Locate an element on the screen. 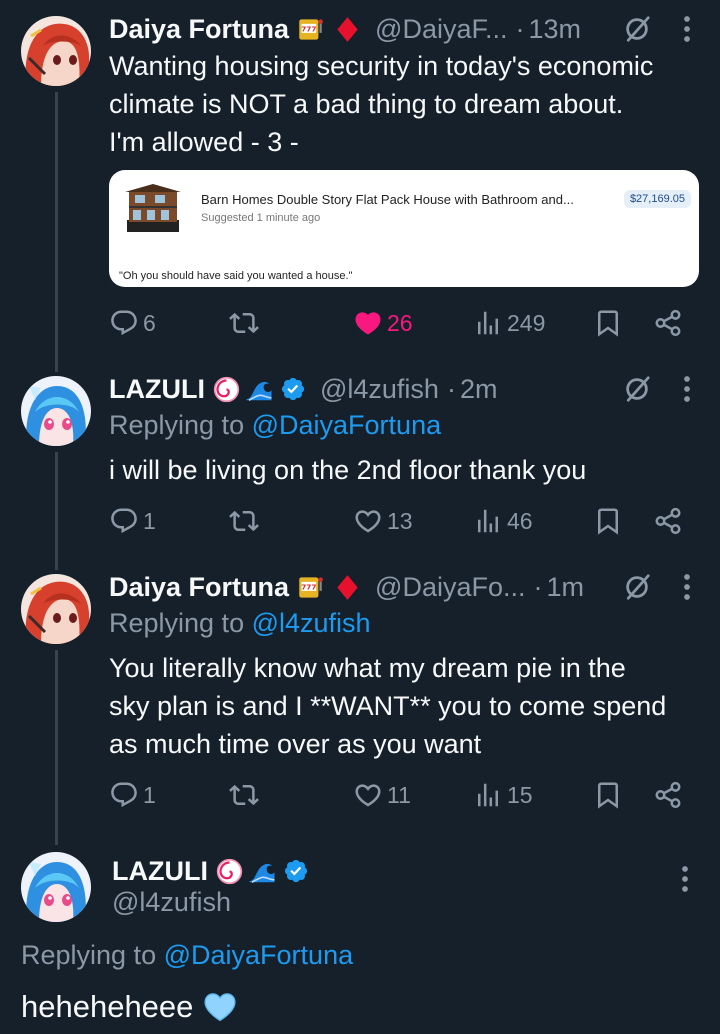  tweet-actions: 1 11 15 is located at coordinates (397, 795).